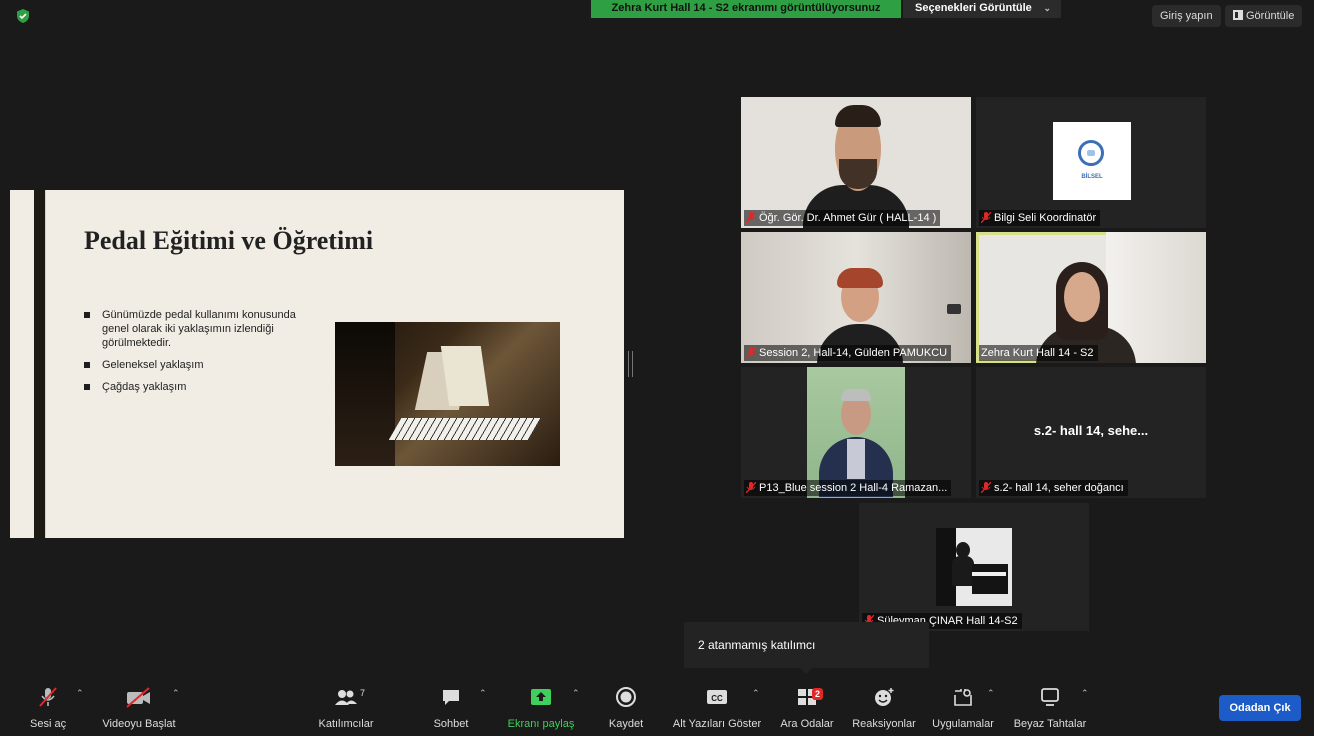  I want to click on captions-options-caret: ⌃, so click(756, 693).